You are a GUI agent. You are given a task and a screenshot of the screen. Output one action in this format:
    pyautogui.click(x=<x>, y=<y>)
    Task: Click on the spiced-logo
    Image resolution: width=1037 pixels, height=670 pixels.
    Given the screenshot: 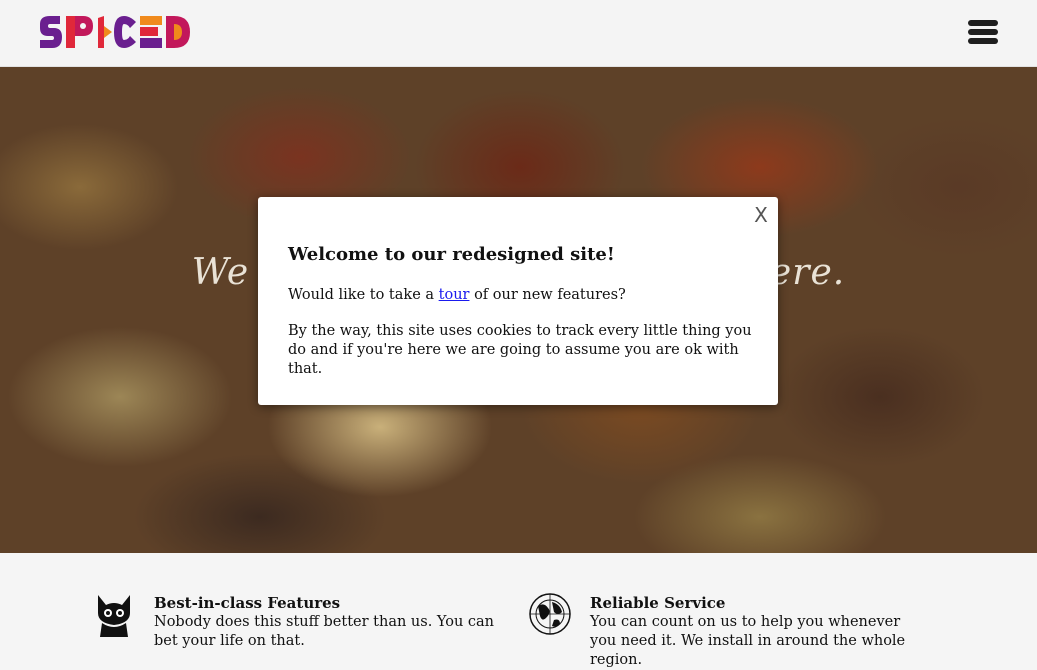 What is the action you would take?
    pyautogui.click(x=114, y=32)
    